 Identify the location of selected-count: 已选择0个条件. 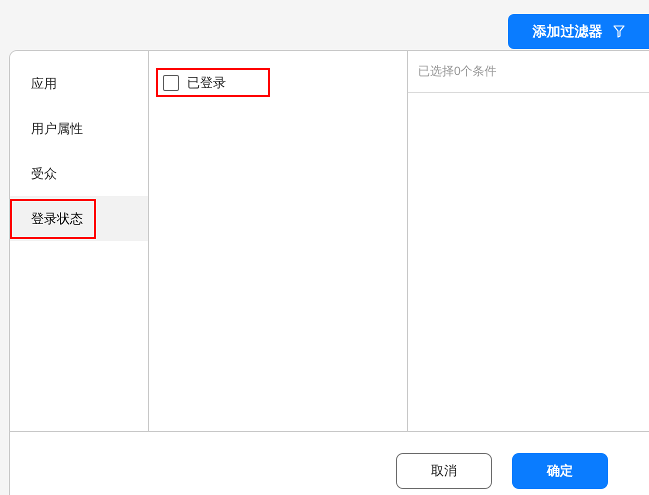
(457, 71).